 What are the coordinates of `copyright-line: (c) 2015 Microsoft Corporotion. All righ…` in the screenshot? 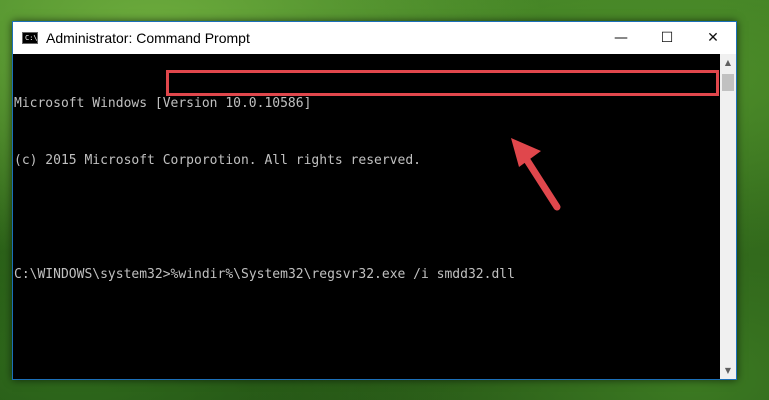 It's located at (217, 160).